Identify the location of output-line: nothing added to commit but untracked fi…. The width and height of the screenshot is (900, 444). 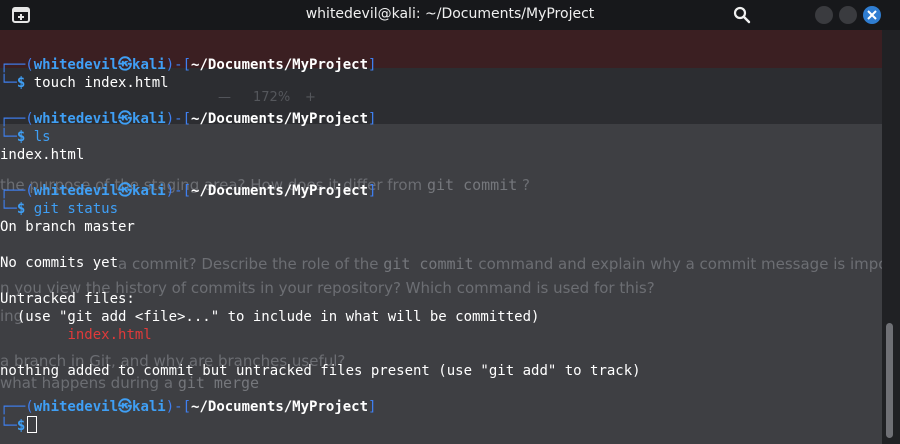
(320, 371).